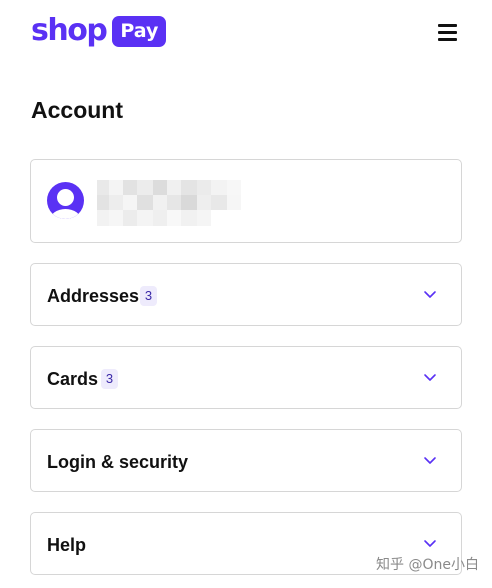  Describe the element at coordinates (118, 462) in the screenshot. I see `section-label: Login & security` at that location.